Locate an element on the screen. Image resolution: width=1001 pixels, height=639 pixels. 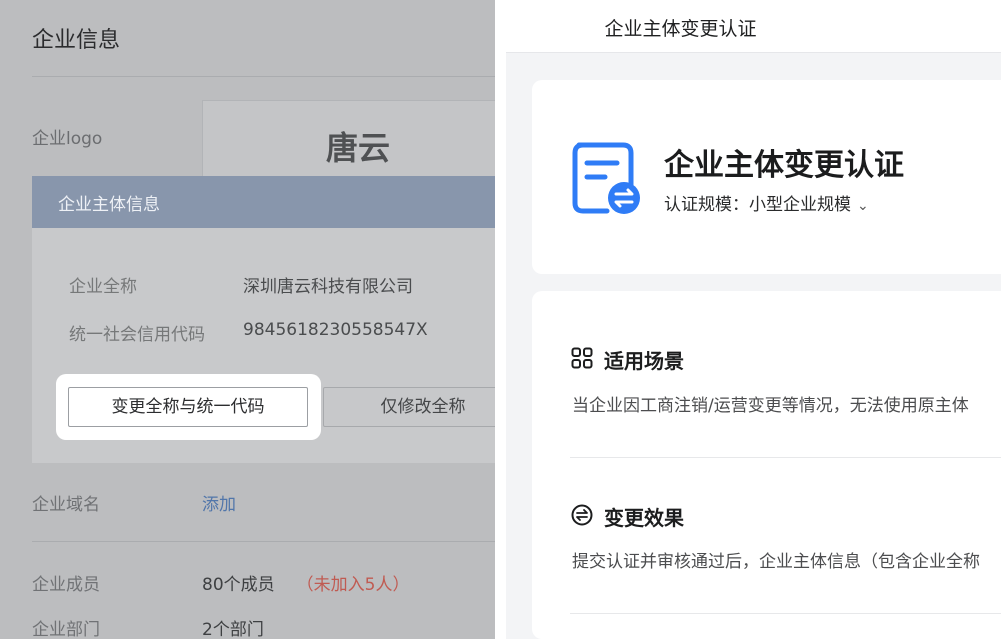
page-title: 企业信息 is located at coordinates (76, 40).